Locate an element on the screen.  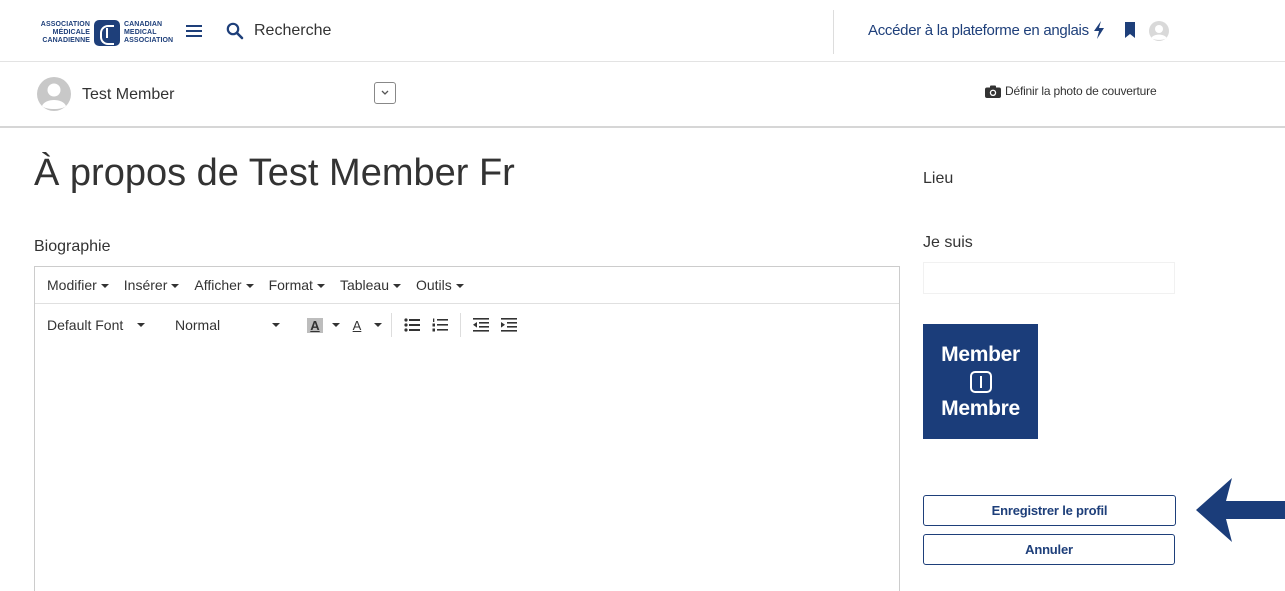
camera-icon is located at coordinates (993, 91).